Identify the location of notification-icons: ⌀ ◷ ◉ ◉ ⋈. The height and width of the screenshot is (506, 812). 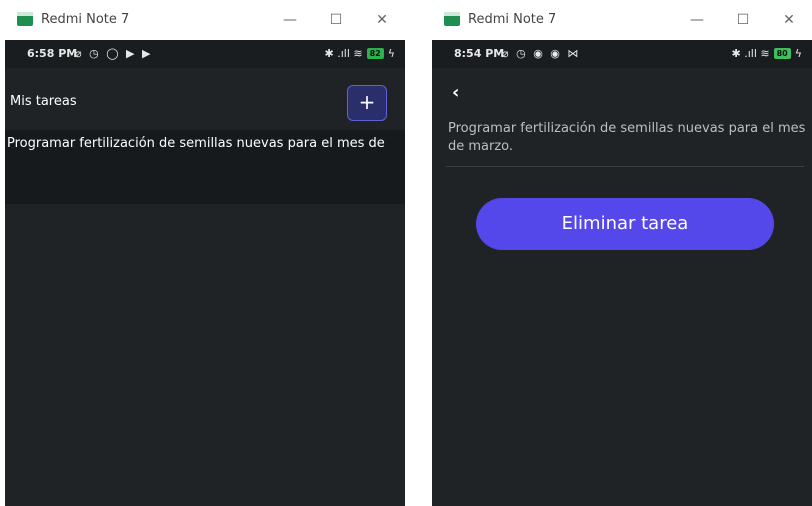
(541, 53).